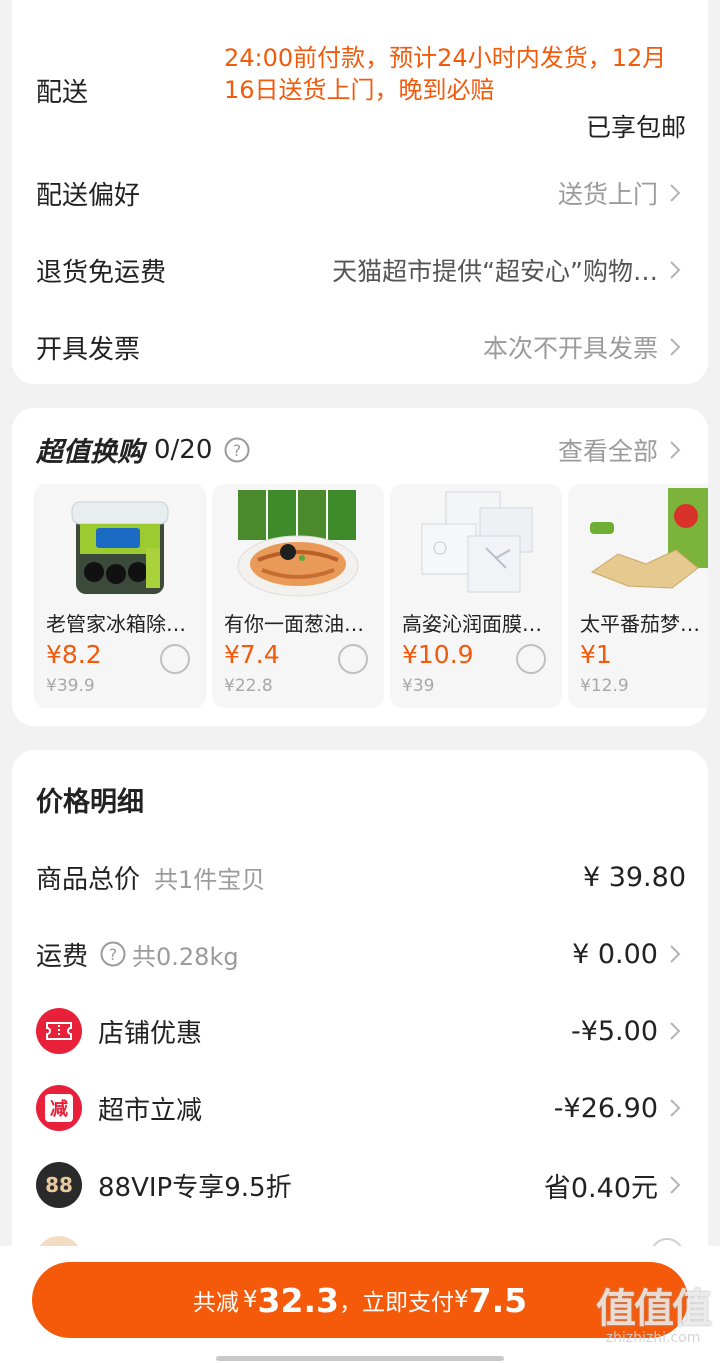  Describe the element at coordinates (90, 452) in the screenshot. I see `trade-up-brand: 超值换购` at that location.